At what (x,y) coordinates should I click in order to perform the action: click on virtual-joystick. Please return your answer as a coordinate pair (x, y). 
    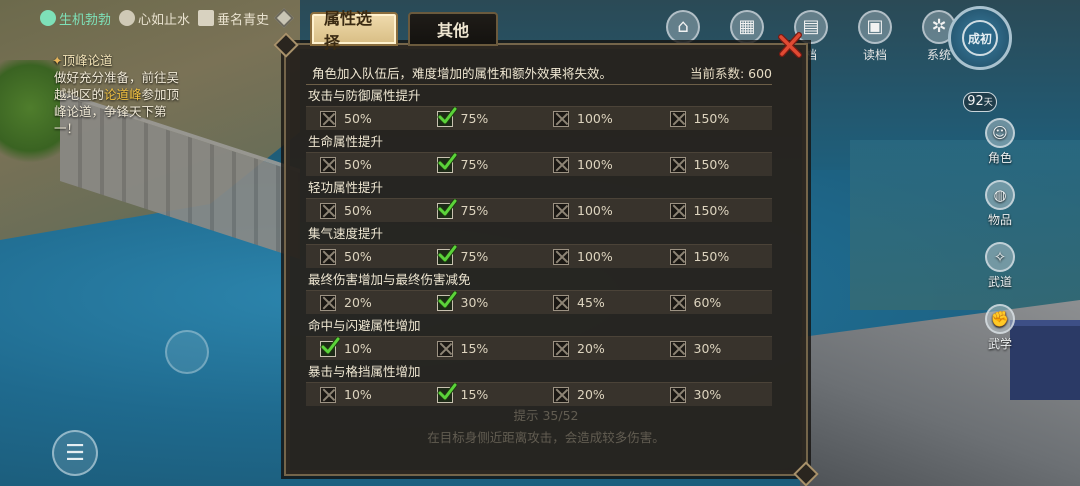
    Looking at the image, I should click on (187, 352).